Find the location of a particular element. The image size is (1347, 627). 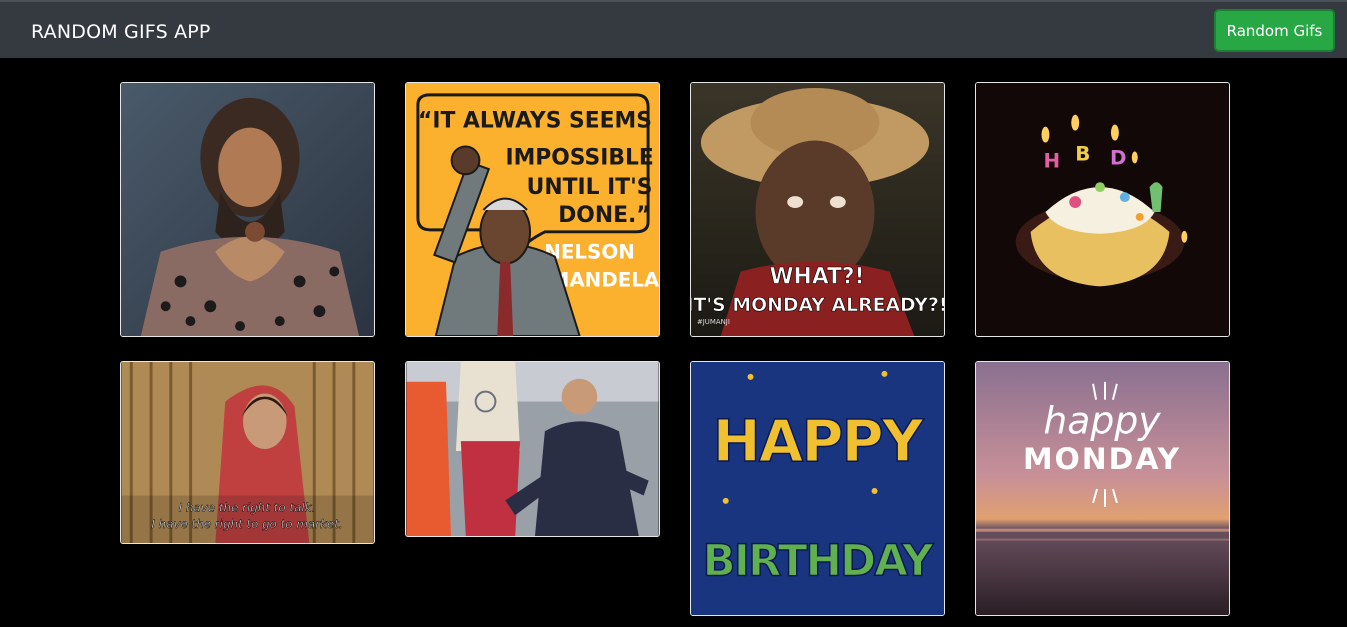

author-last: MANDELA is located at coordinates (604, 279).